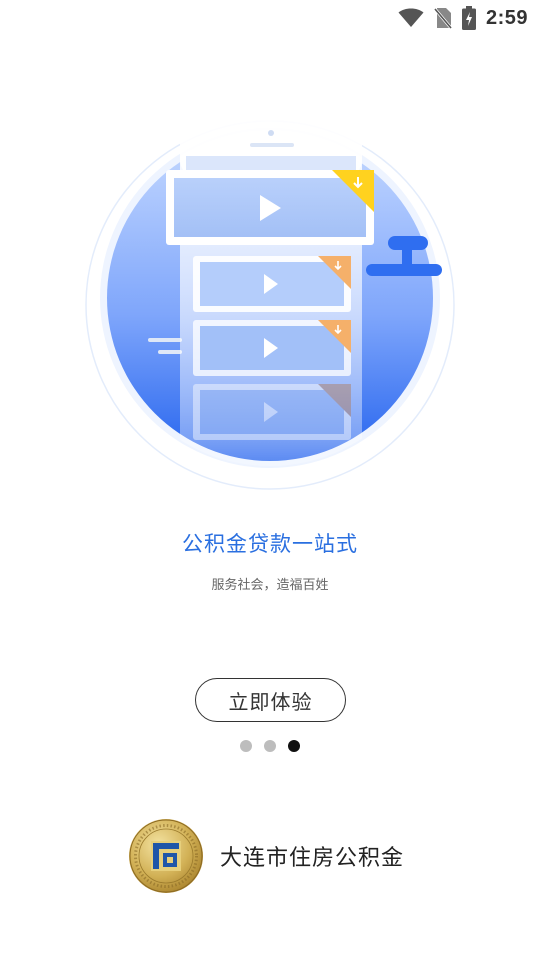 Image resolution: width=540 pixels, height=960 pixels. Describe the element at coordinates (411, 18) in the screenshot. I see `wifi-icon` at that location.